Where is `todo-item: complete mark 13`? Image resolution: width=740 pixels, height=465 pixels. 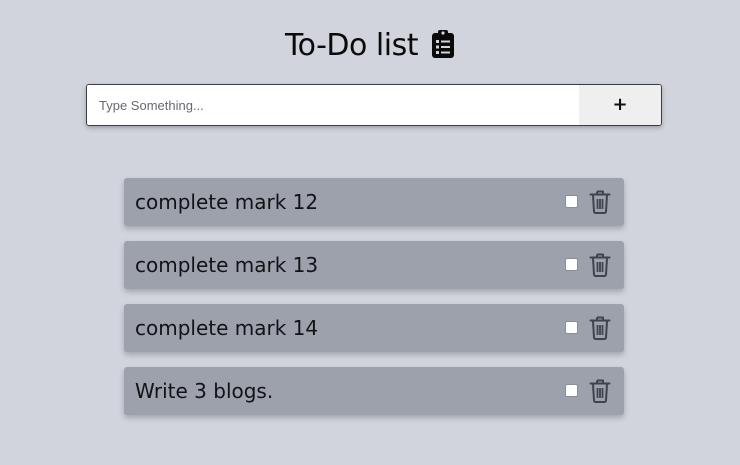
todo-item: complete mark 13 is located at coordinates (374, 265).